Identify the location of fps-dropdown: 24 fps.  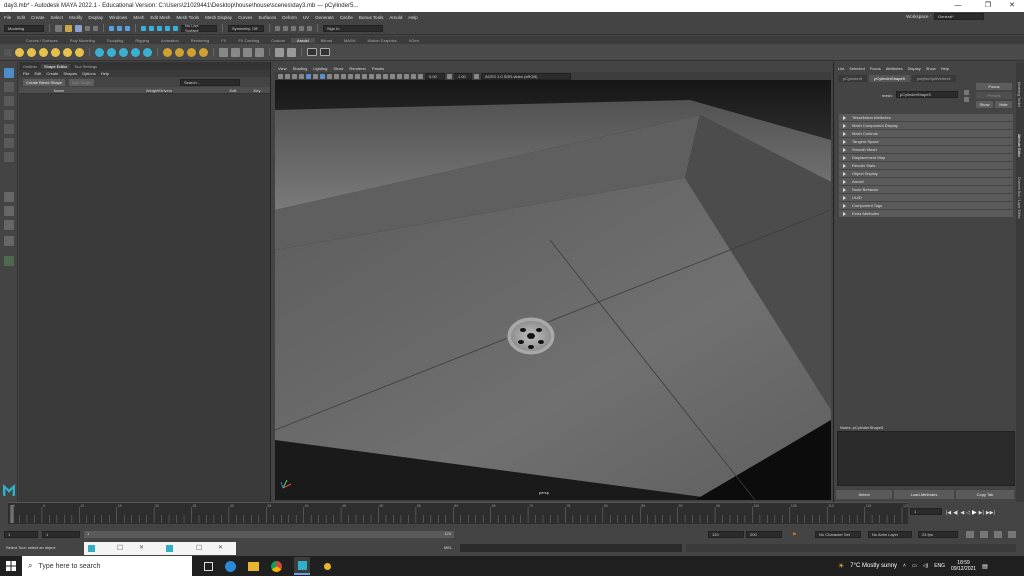
(938, 534).